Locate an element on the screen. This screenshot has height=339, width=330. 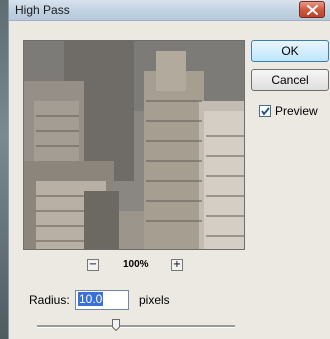
zoom-out-button: − is located at coordinates (93, 265).